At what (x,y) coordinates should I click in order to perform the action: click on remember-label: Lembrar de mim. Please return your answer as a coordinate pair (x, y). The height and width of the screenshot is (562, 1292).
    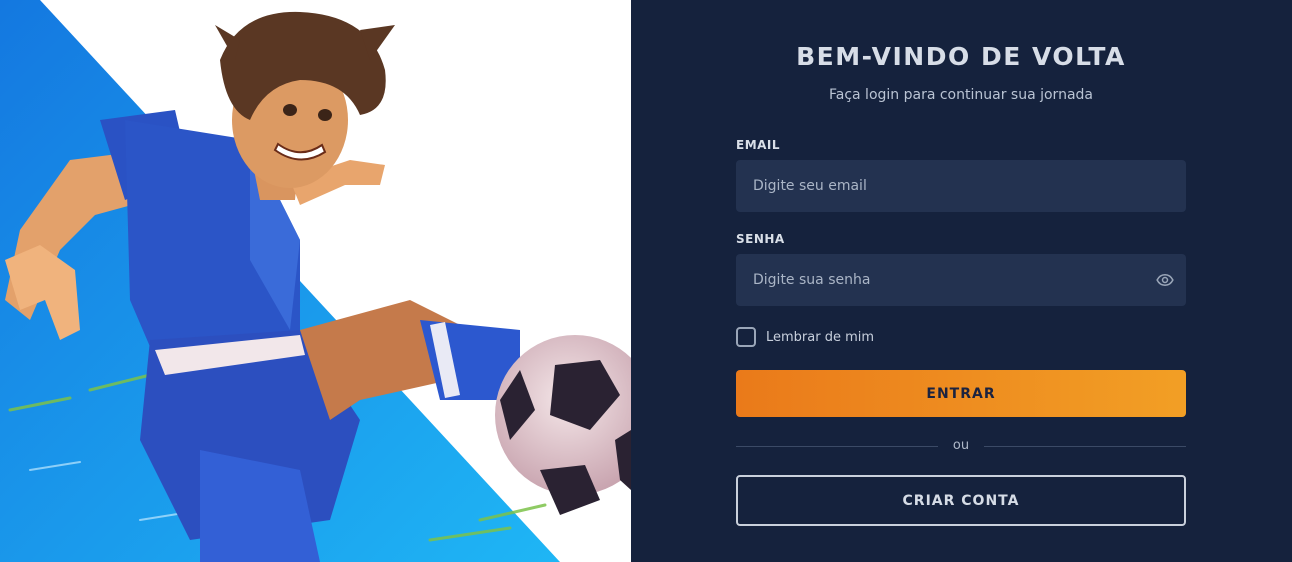
    Looking at the image, I should click on (820, 337).